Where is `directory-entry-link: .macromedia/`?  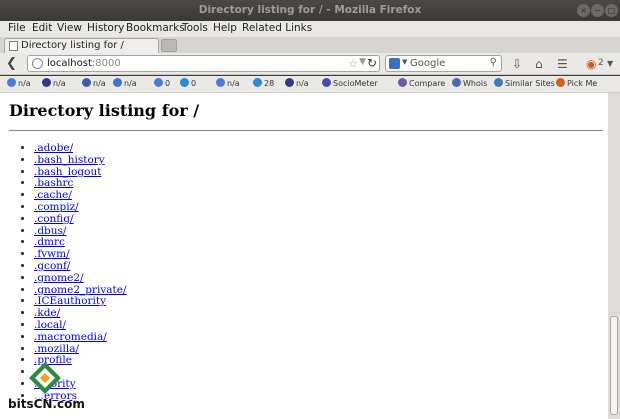
directory-entry-link: .macromedia/ is located at coordinates (70, 337).